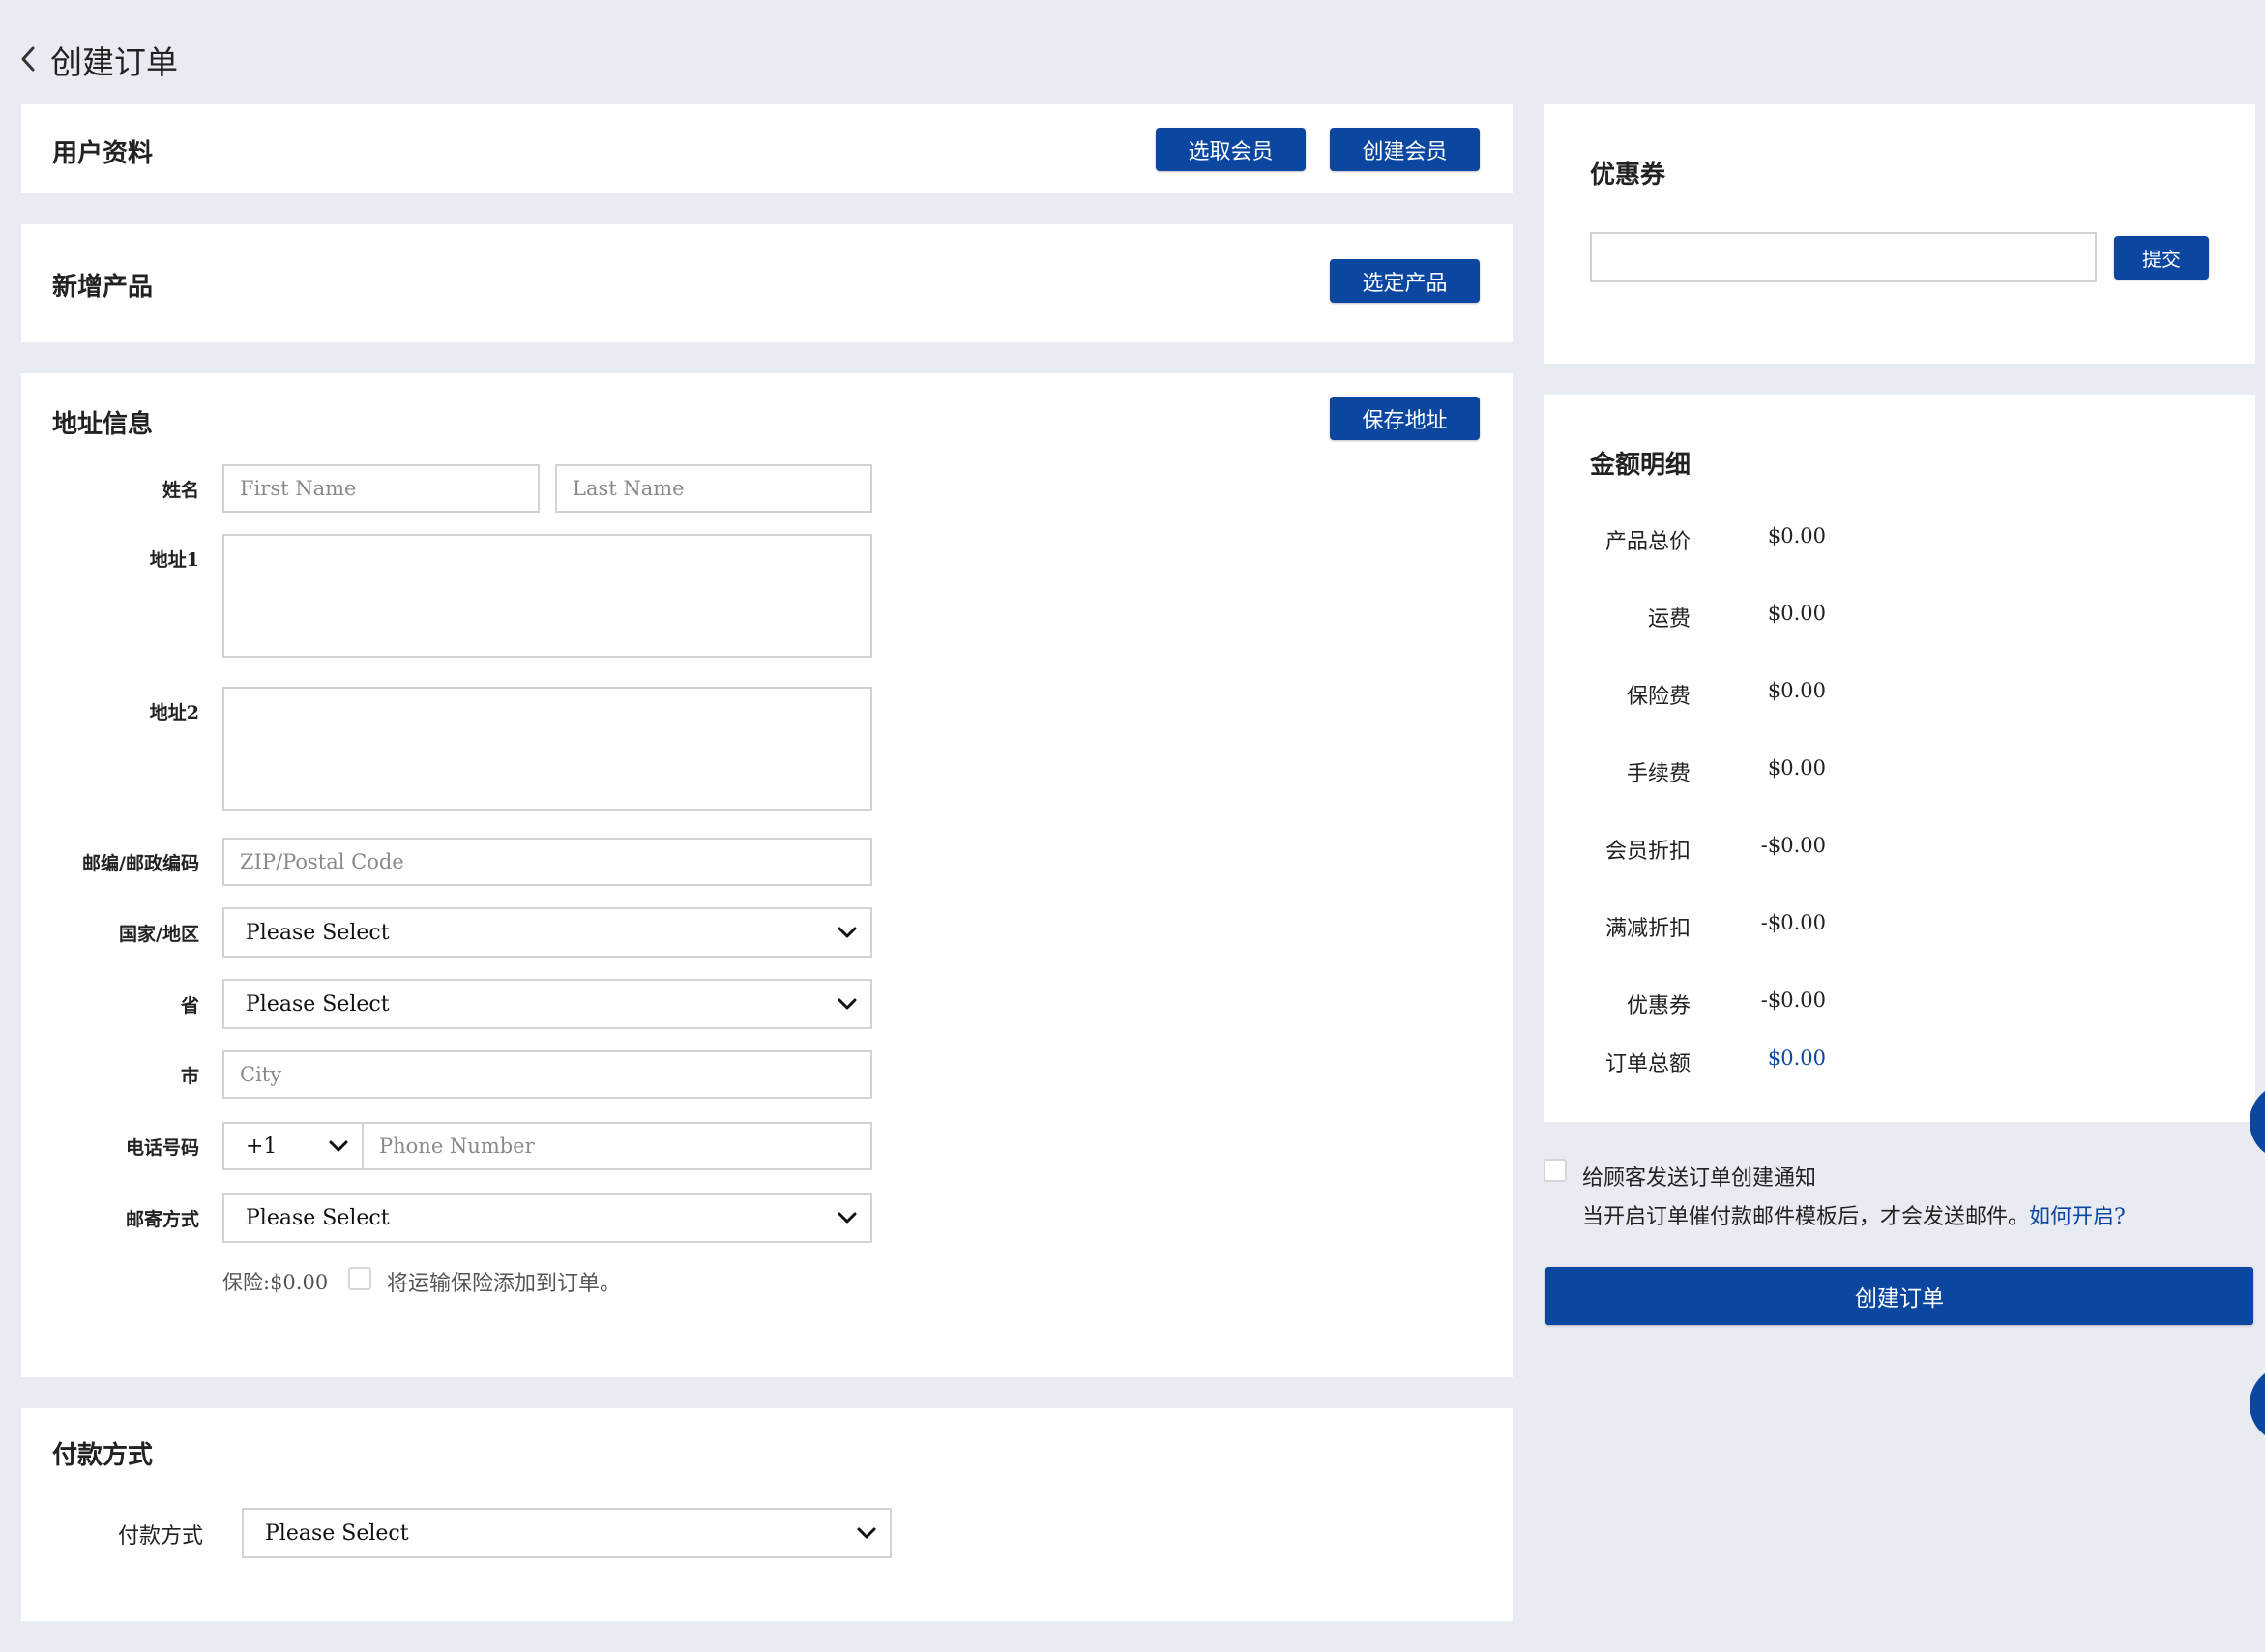 The width and height of the screenshot is (2265, 1652). Describe the element at coordinates (381, 488) in the screenshot. I see `first-name-input` at that location.